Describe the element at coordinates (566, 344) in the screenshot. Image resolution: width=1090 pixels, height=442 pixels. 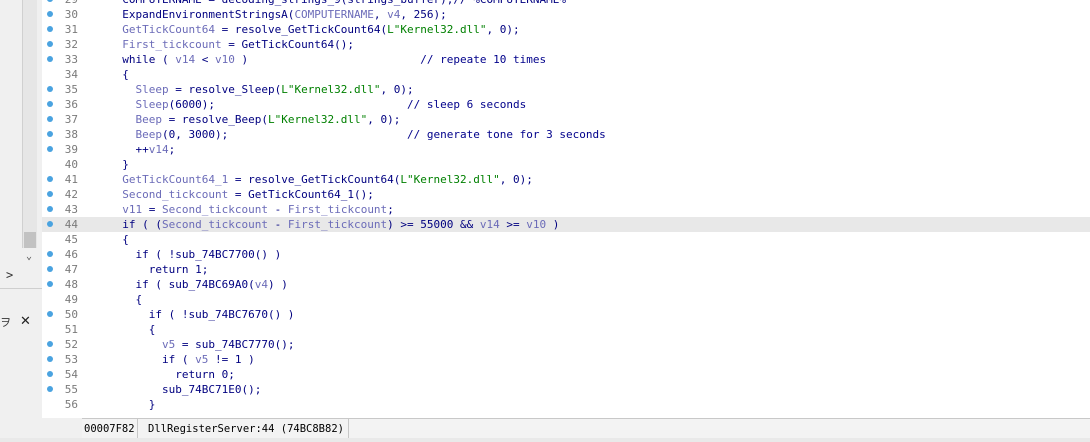
I see `code-line: 52 v5 = sub_74BC7770();` at that location.